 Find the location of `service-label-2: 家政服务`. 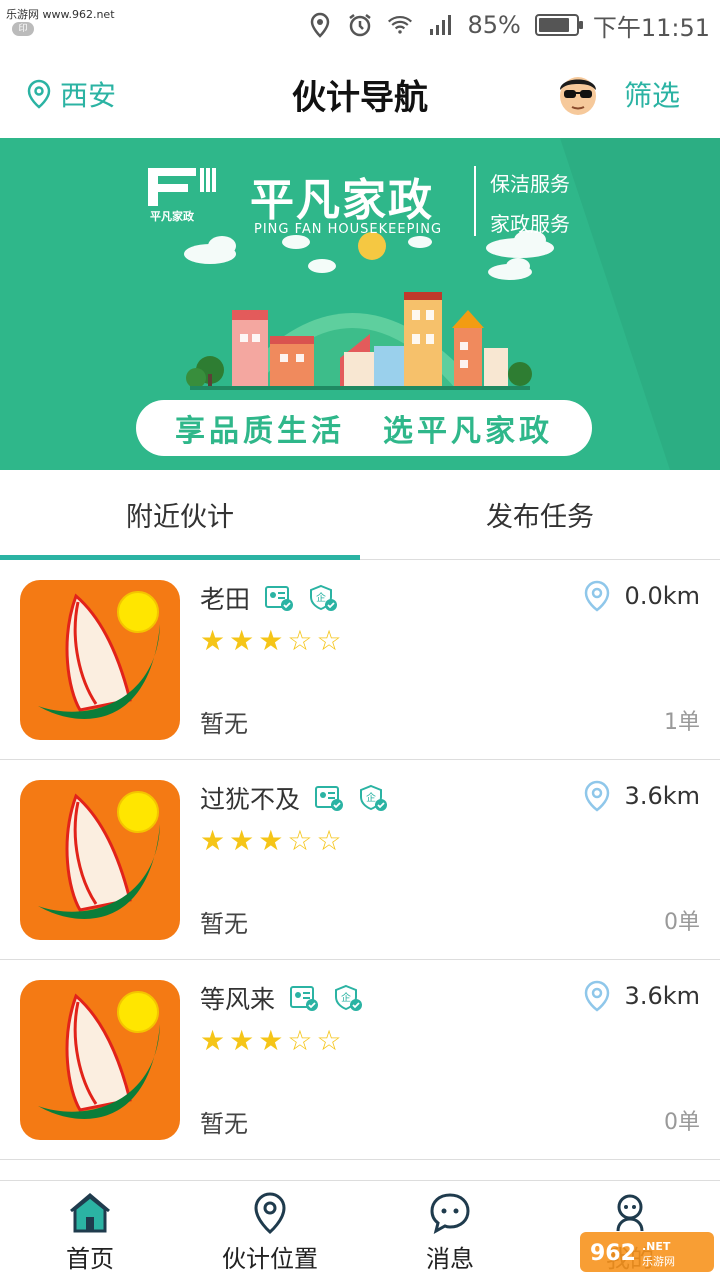

service-label-2: 家政服务 is located at coordinates (530, 224).